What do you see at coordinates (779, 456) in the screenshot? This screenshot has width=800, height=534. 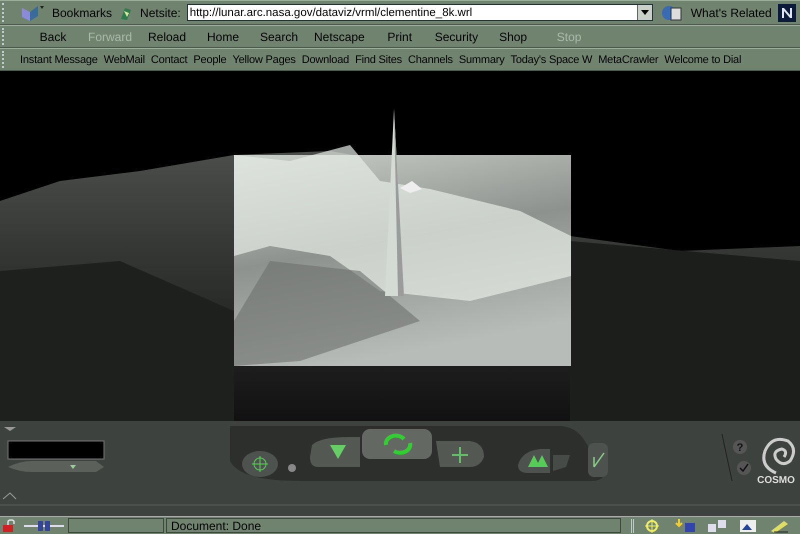 I see `spiral-logo-icon` at bounding box center [779, 456].